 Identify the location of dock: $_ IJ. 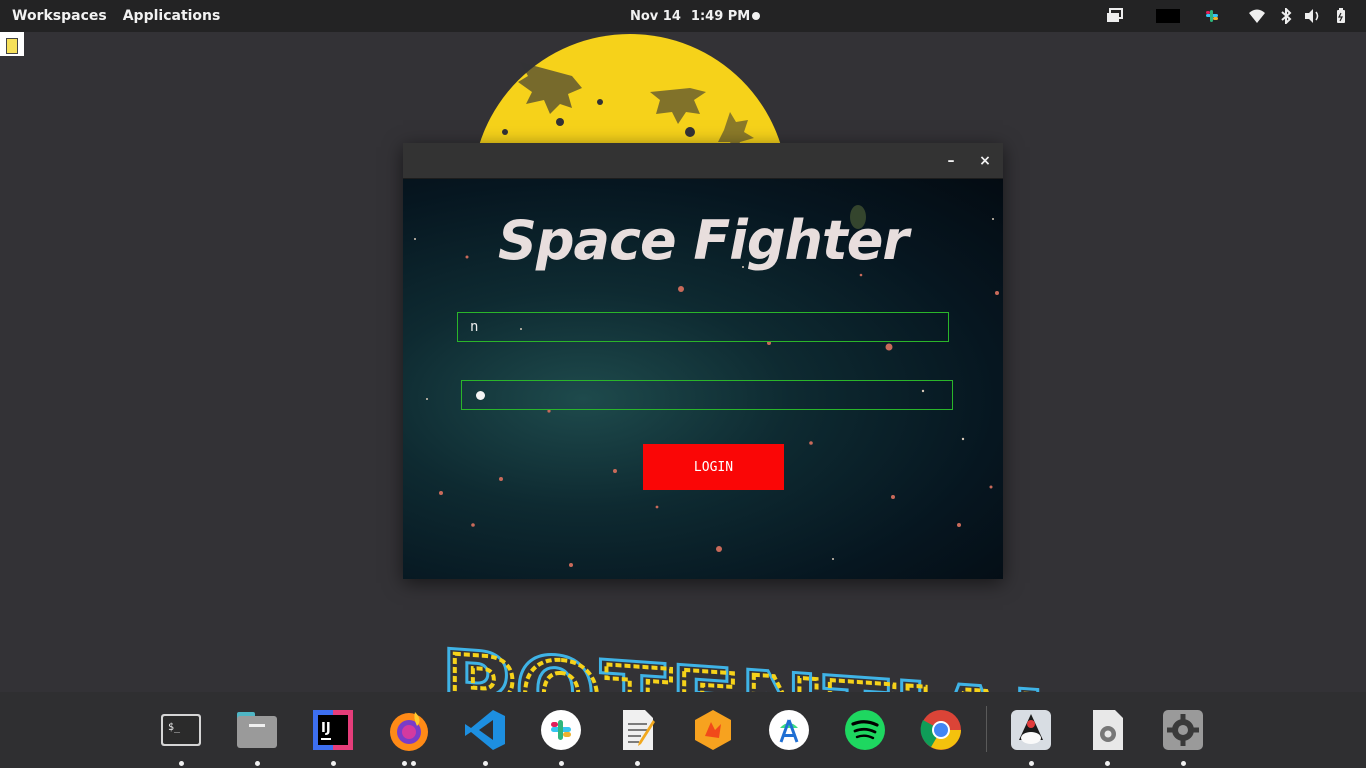
(683, 730).